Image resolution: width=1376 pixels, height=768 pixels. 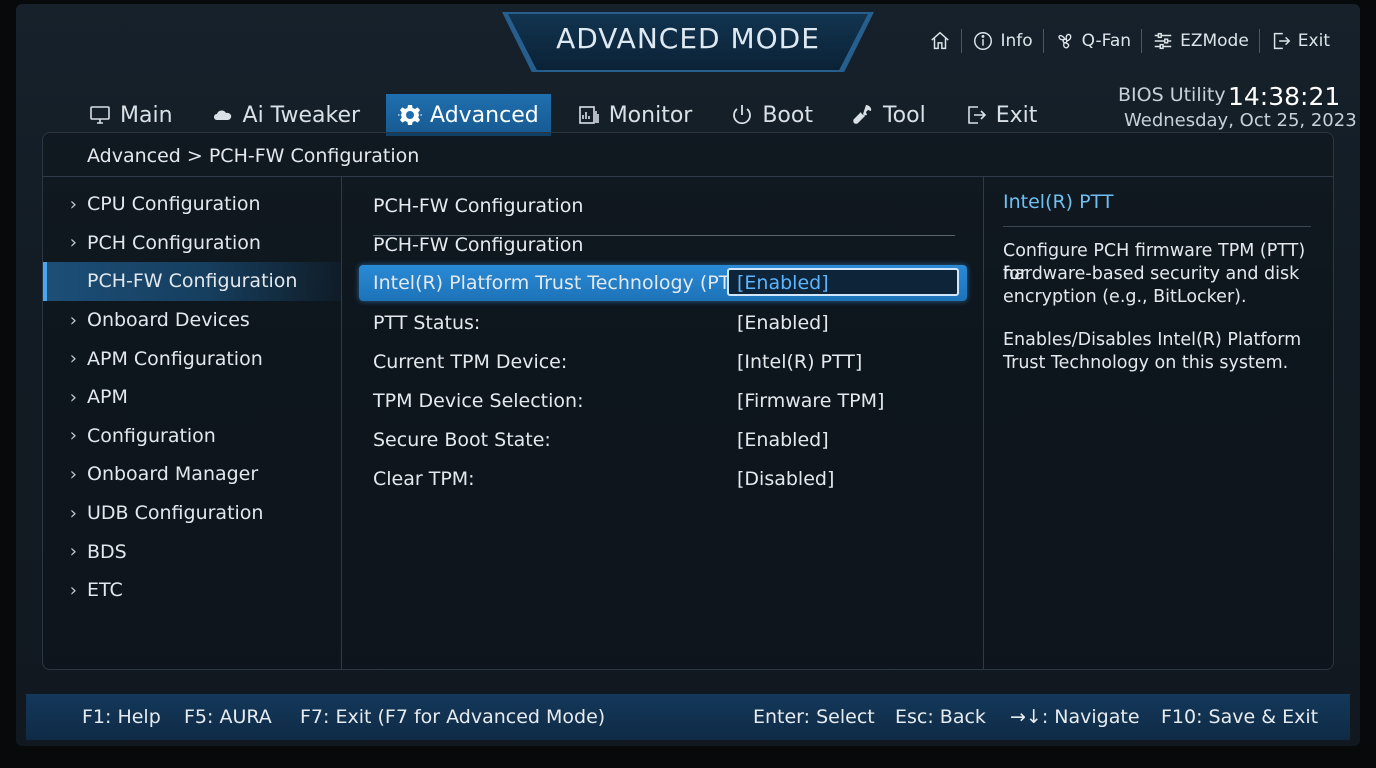 I want to click on sidebar-item-apm: › APM, so click(x=192, y=397).